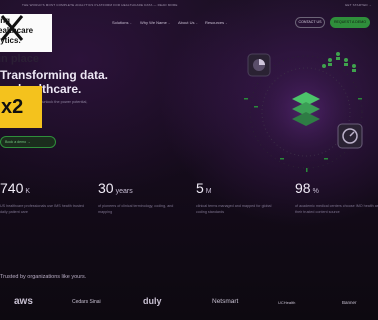  Describe the element at coordinates (350, 22) in the screenshot. I see `request-demo-button: REQUEST A DEMO` at that location.